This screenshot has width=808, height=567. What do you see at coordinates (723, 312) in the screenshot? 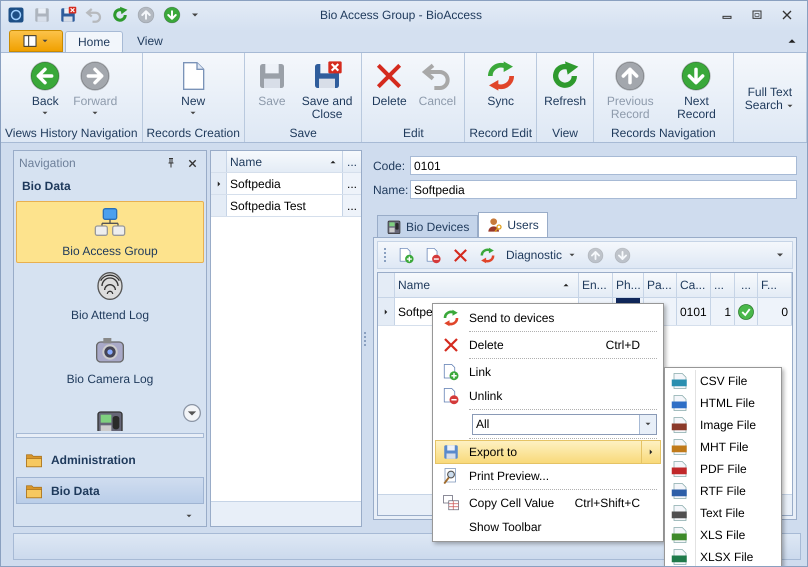
I see `table-cell: 1` at bounding box center [723, 312].